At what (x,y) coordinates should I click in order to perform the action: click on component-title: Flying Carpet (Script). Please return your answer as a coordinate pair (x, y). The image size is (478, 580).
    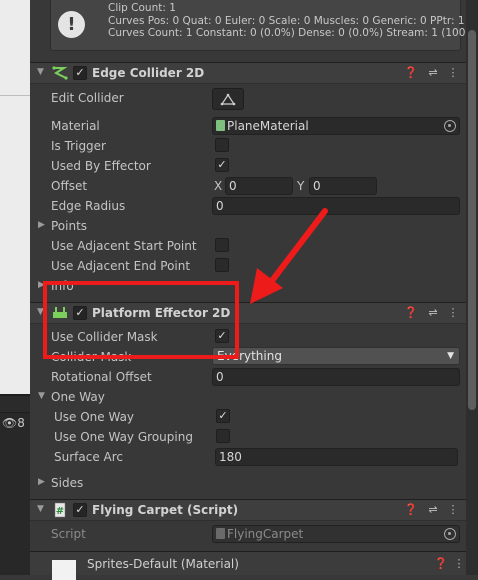
    Looking at the image, I should click on (165, 510).